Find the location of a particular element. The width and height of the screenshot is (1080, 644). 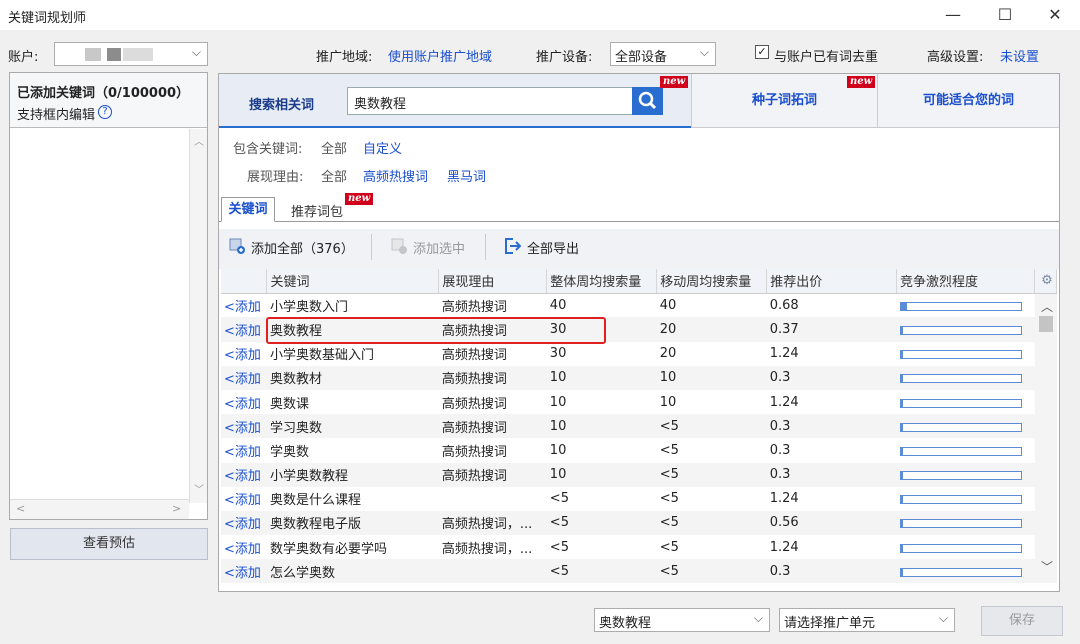

minimize-button: — is located at coordinates (953, 15).